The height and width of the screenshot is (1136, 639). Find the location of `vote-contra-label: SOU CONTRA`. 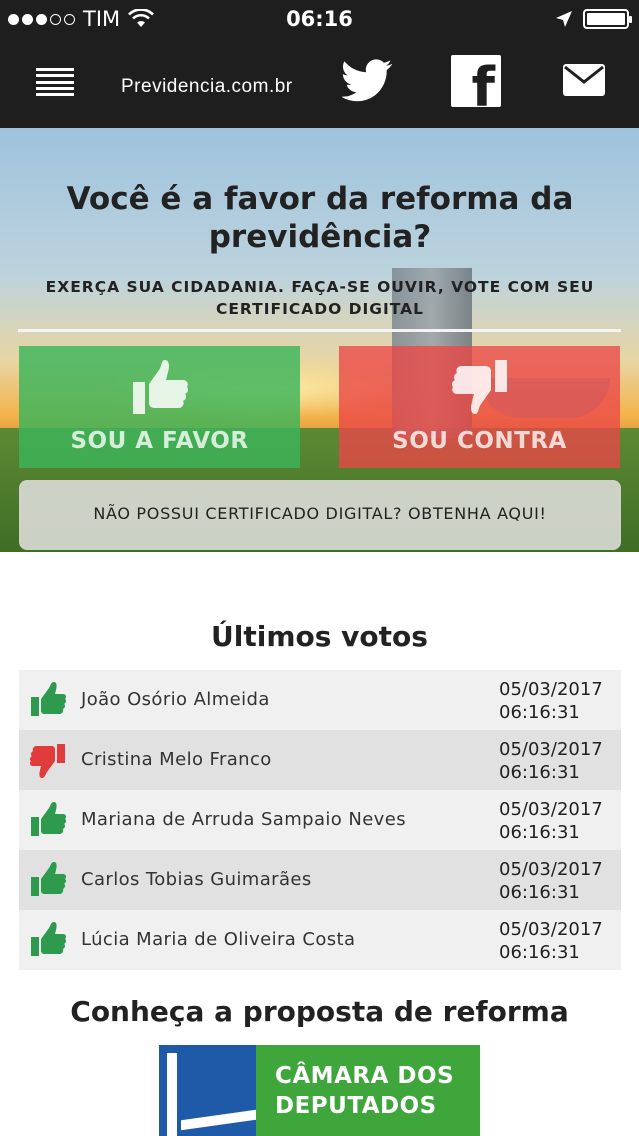

vote-contra-label: SOU CONTRA is located at coordinates (479, 441).